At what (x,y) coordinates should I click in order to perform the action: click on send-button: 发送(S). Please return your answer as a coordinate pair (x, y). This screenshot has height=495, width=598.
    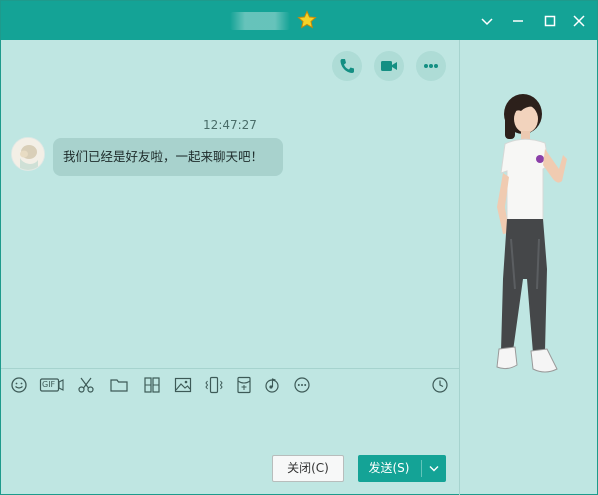
    Looking at the image, I should click on (402, 468).